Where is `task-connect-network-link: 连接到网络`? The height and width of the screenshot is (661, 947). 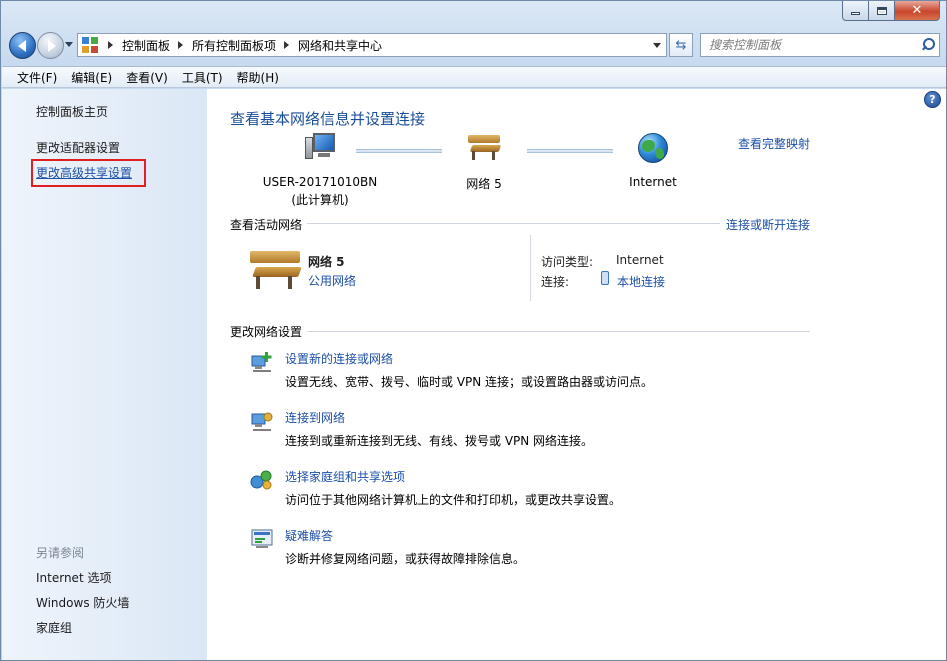
task-connect-network-link: 连接到网络 is located at coordinates (315, 417).